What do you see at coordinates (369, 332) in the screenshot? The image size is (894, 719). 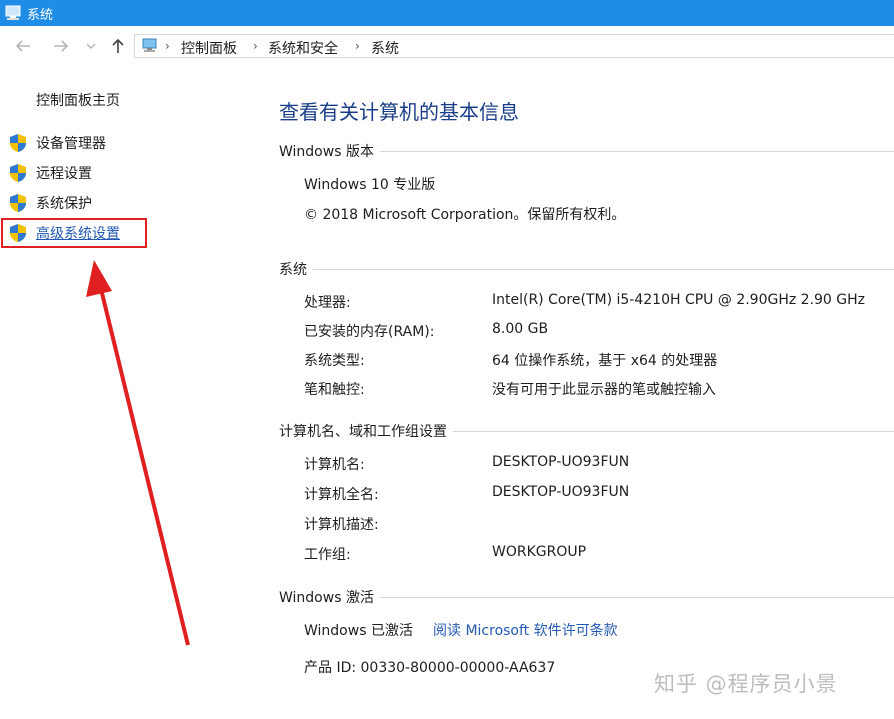 I see `ram-label: 已安装的内存(RAM):` at bounding box center [369, 332].